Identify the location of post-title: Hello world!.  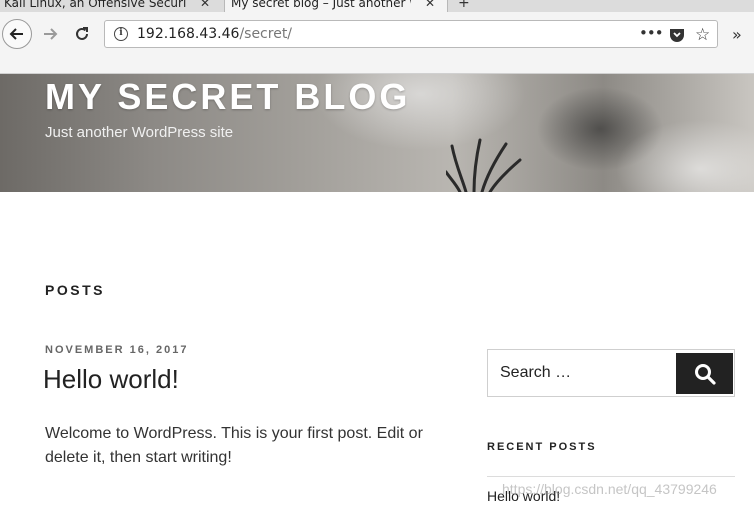
(111, 379).